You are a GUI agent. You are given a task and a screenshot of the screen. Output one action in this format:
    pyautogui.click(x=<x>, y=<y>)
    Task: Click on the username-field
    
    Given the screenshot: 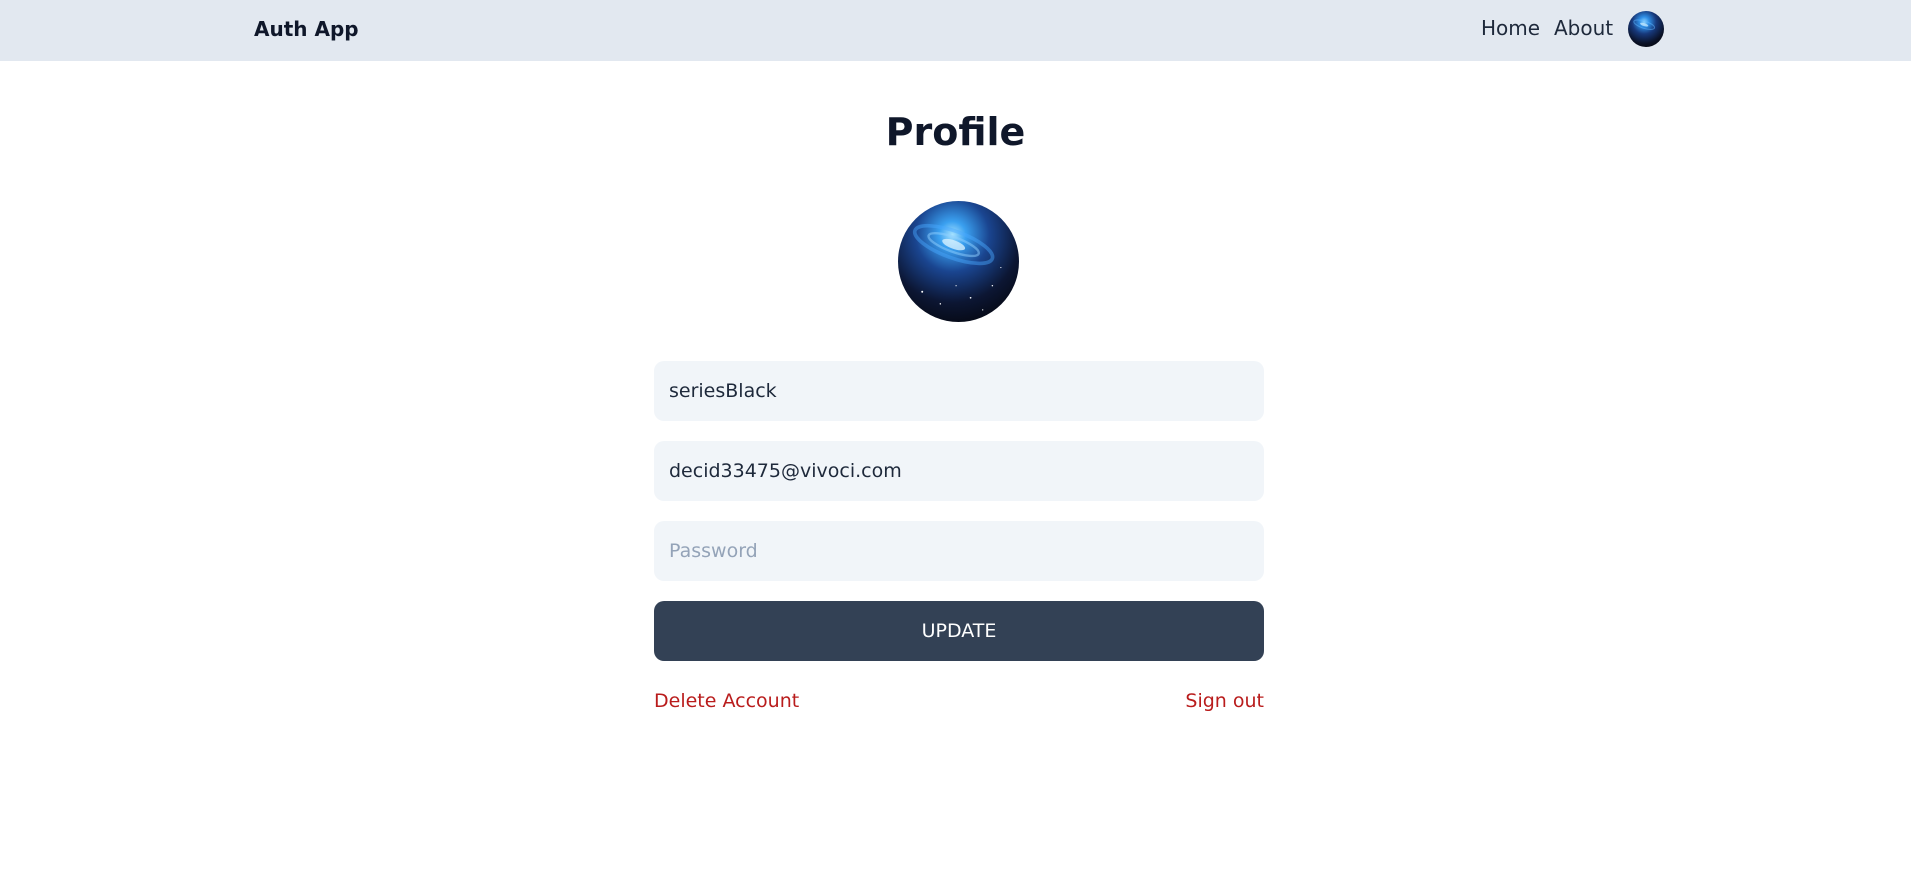 What is the action you would take?
    pyautogui.click(x=959, y=391)
    